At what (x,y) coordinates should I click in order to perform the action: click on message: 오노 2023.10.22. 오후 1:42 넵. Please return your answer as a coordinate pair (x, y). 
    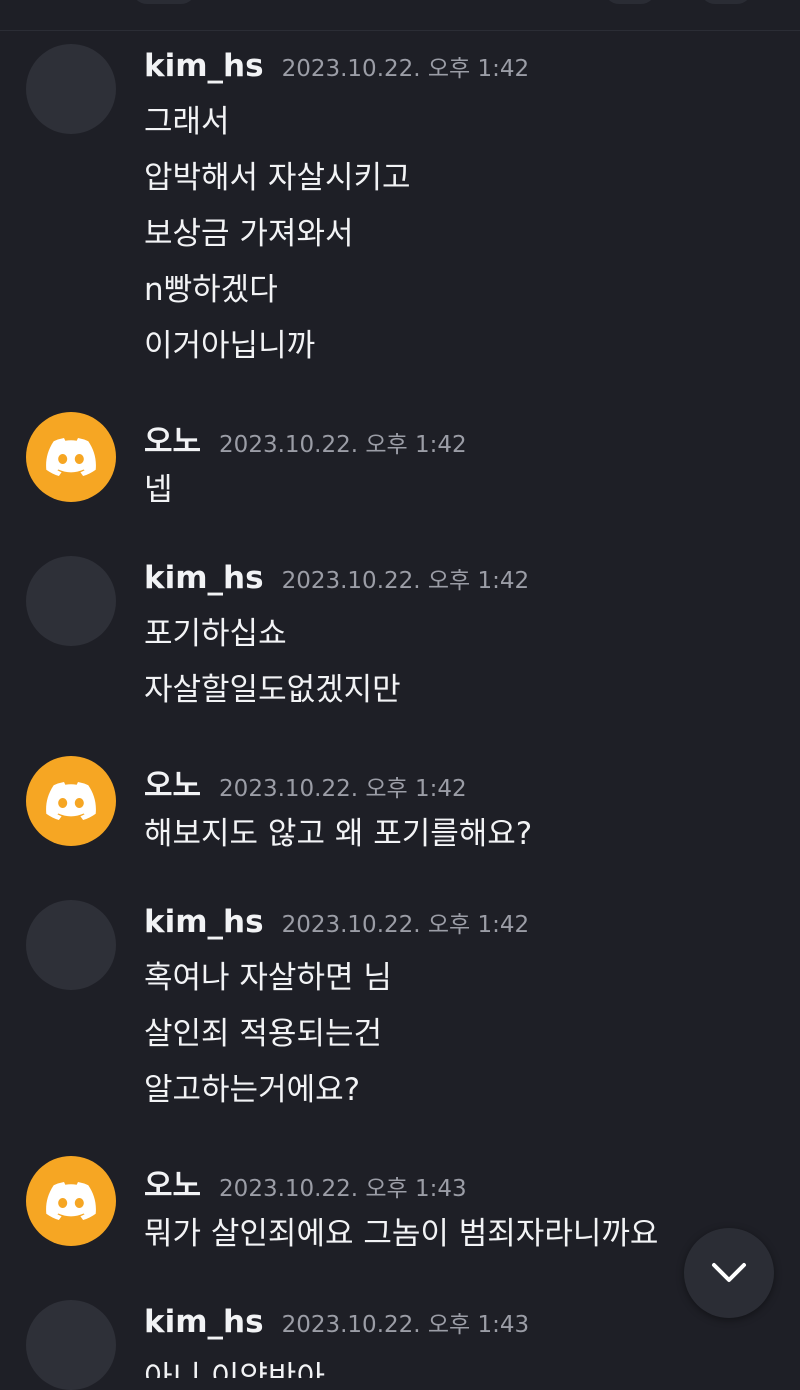
    Looking at the image, I should click on (400, 465).